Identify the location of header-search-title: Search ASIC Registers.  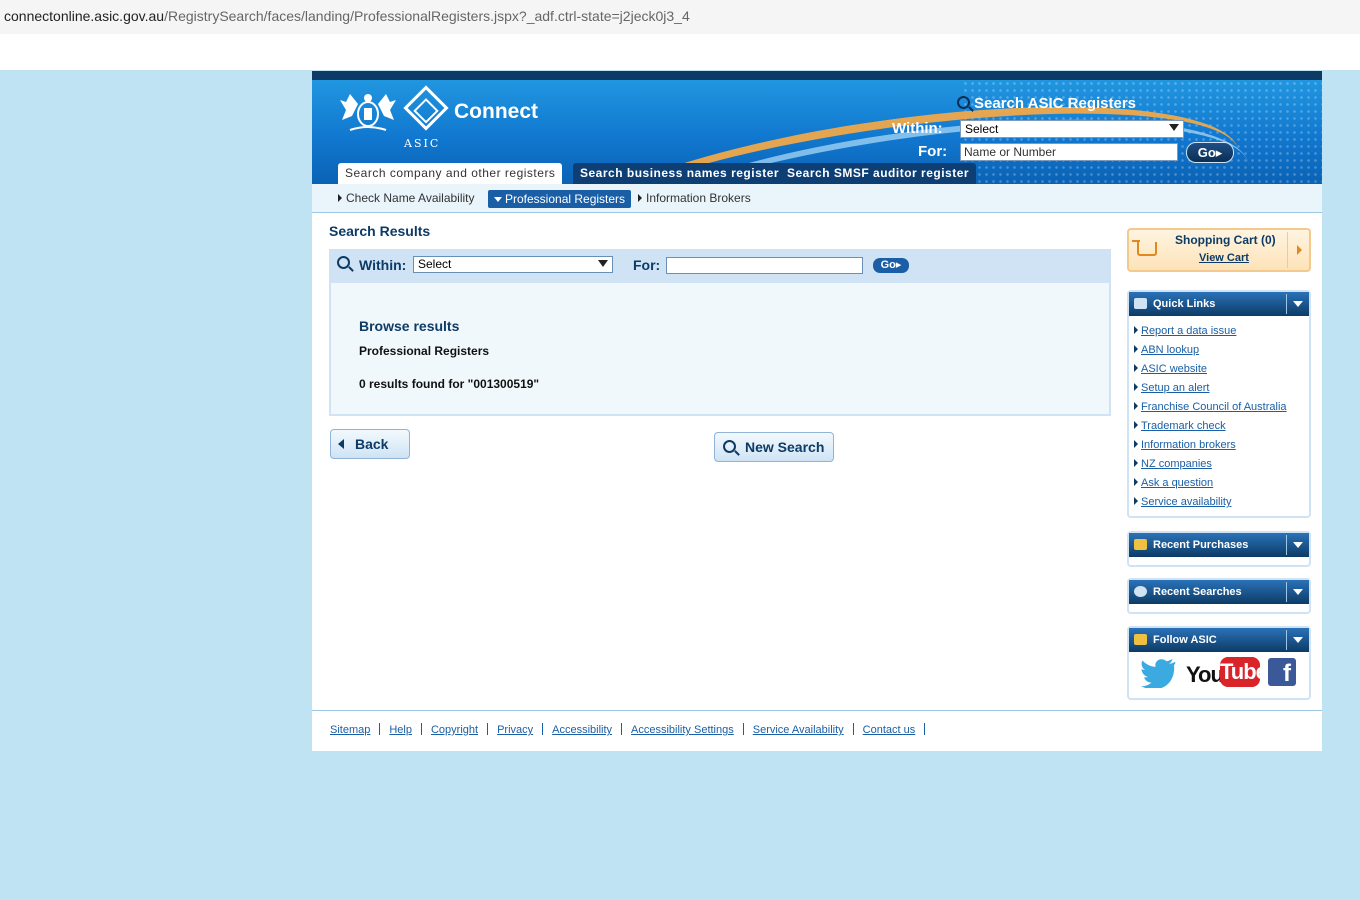
(1046, 103).